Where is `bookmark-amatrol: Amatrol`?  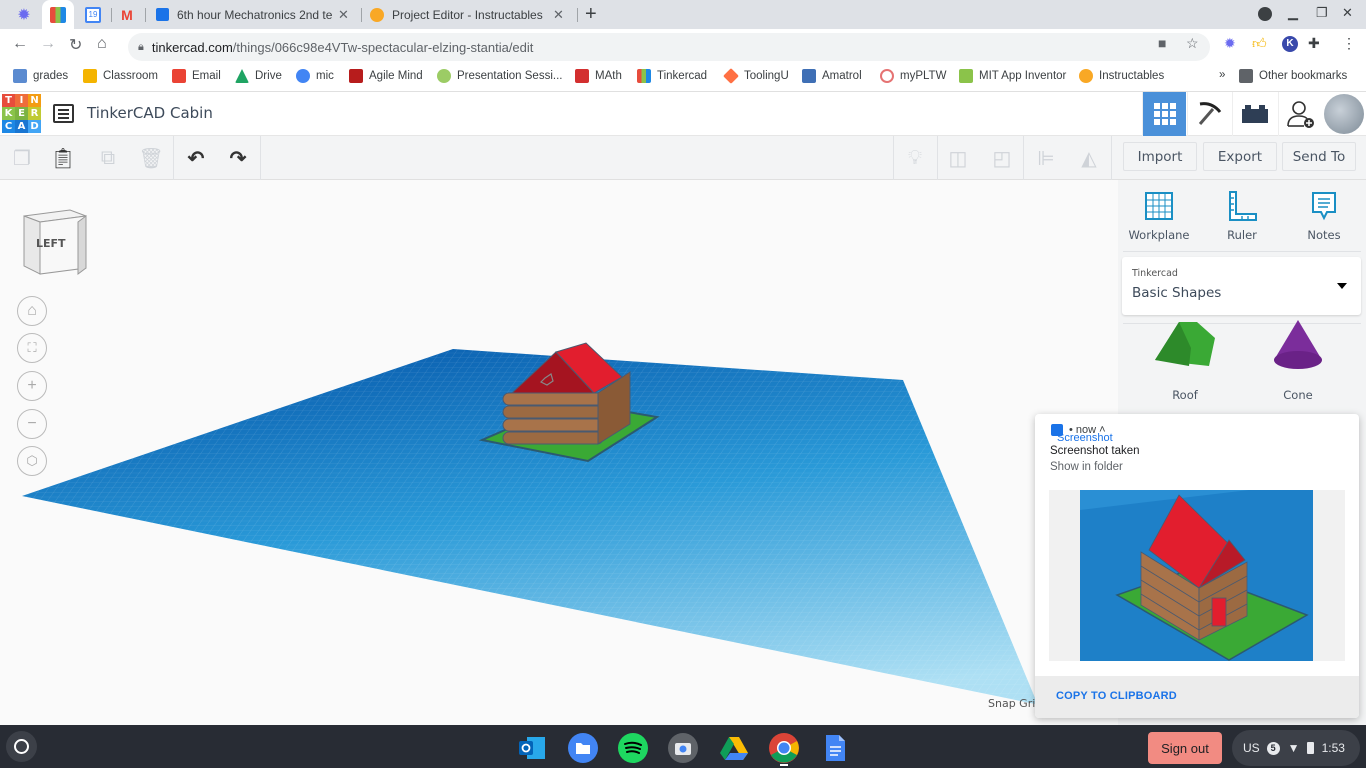
bookmark-amatrol: Amatrol is located at coordinates (832, 76).